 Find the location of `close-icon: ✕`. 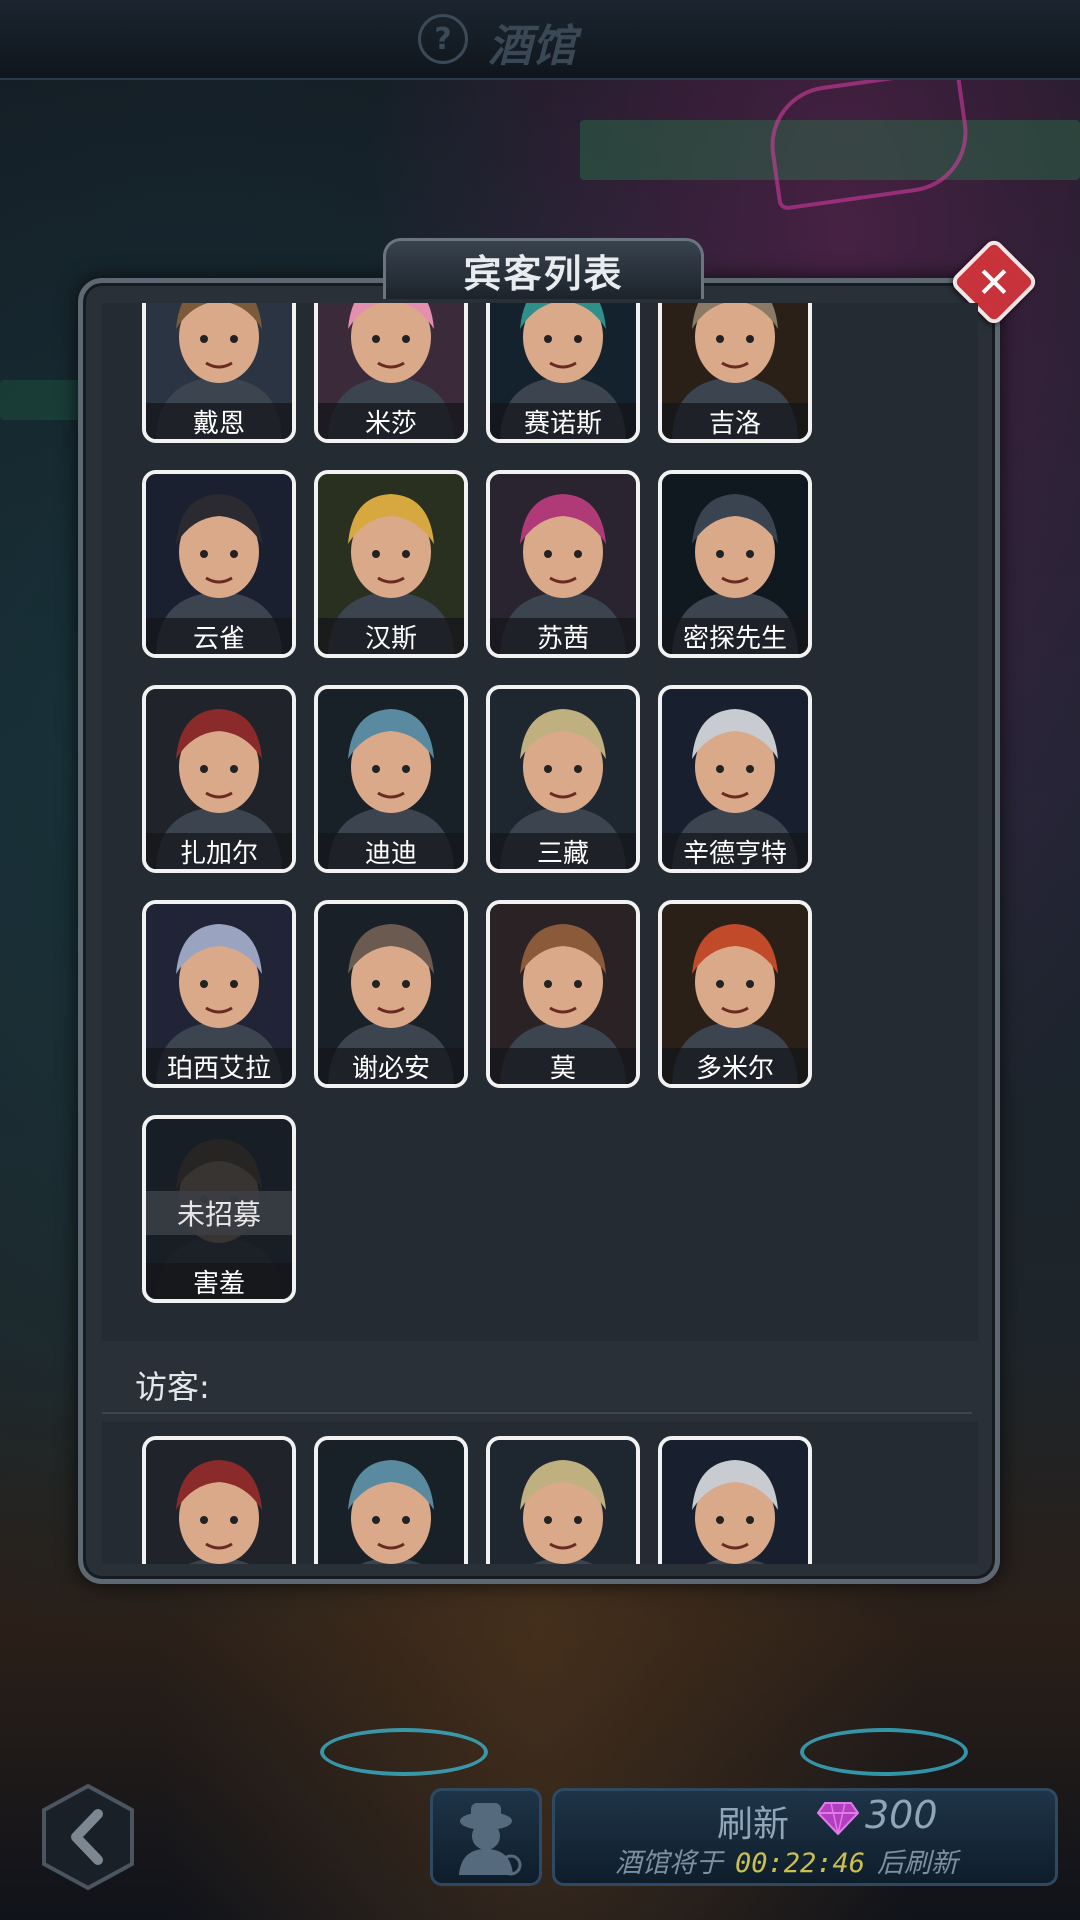

close-icon: ✕ is located at coordinates (994, 282).